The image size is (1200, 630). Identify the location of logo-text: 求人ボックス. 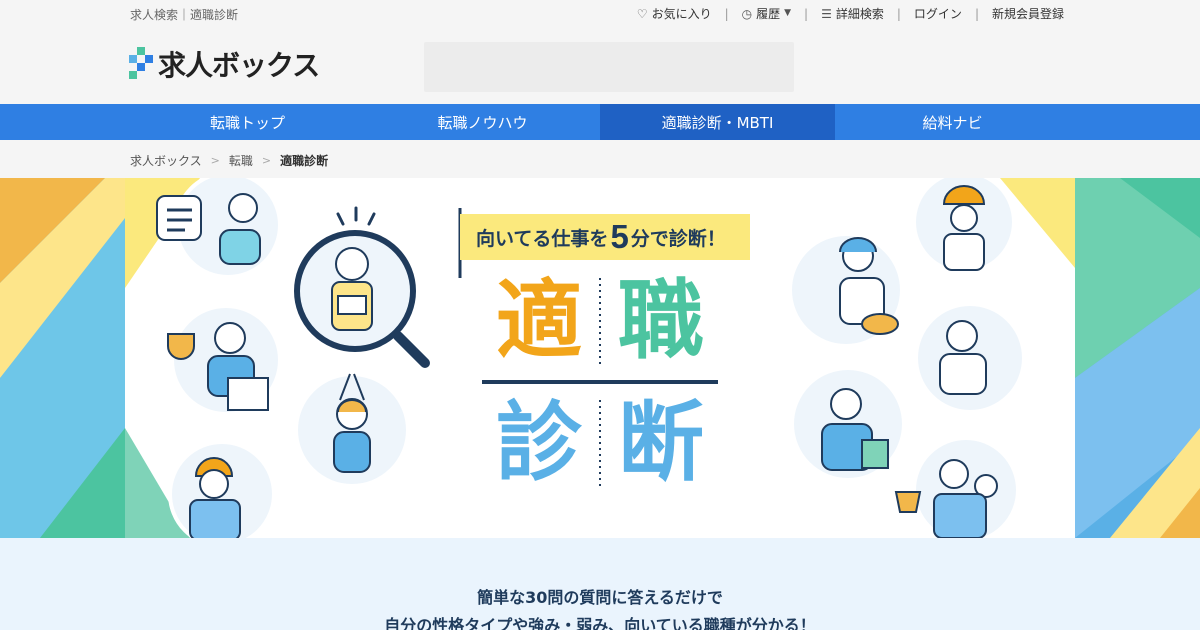
(239, 65).